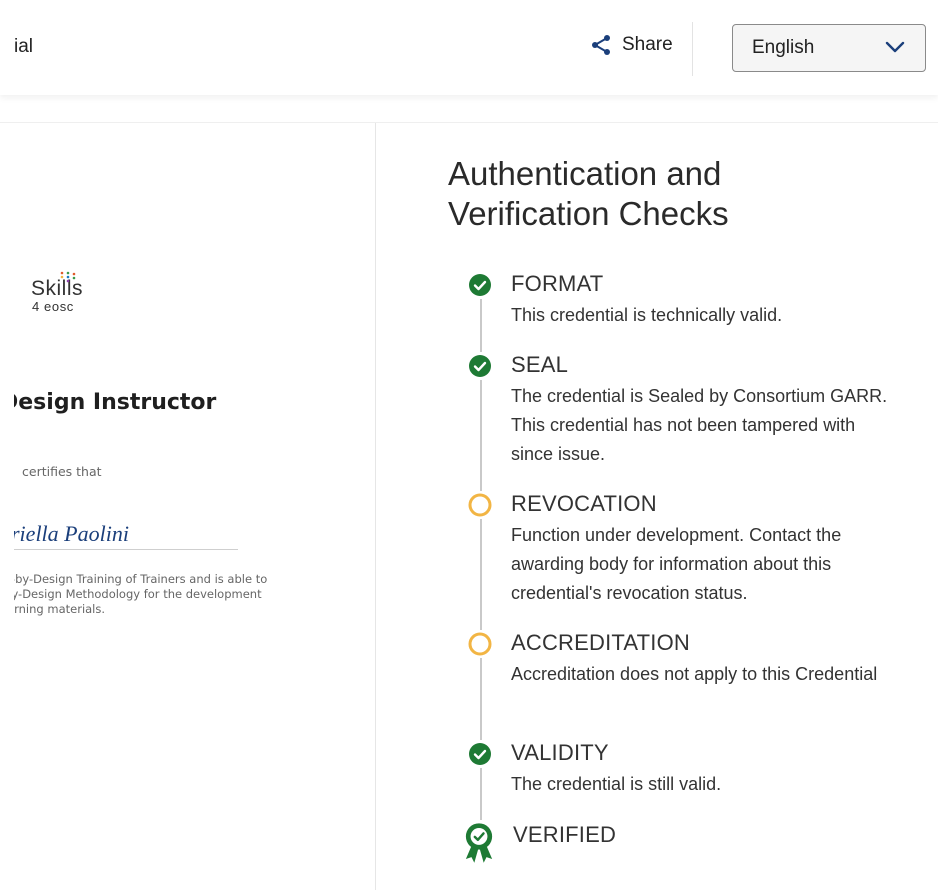  What do you see at coordinates (565, 834) in the screenshot?
I see `check-name: VERIFIED` at bounding box center [565, 834].